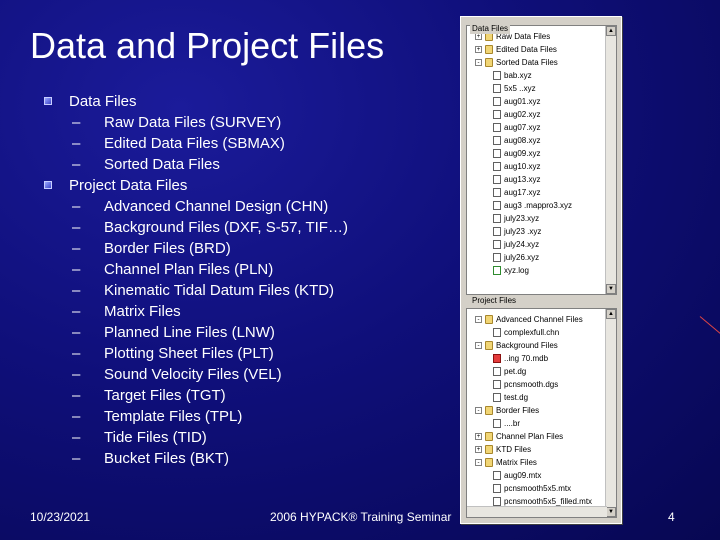  I want to click on tree-file-row: pcnsmooth5x5.mtx, so click(537, 488).